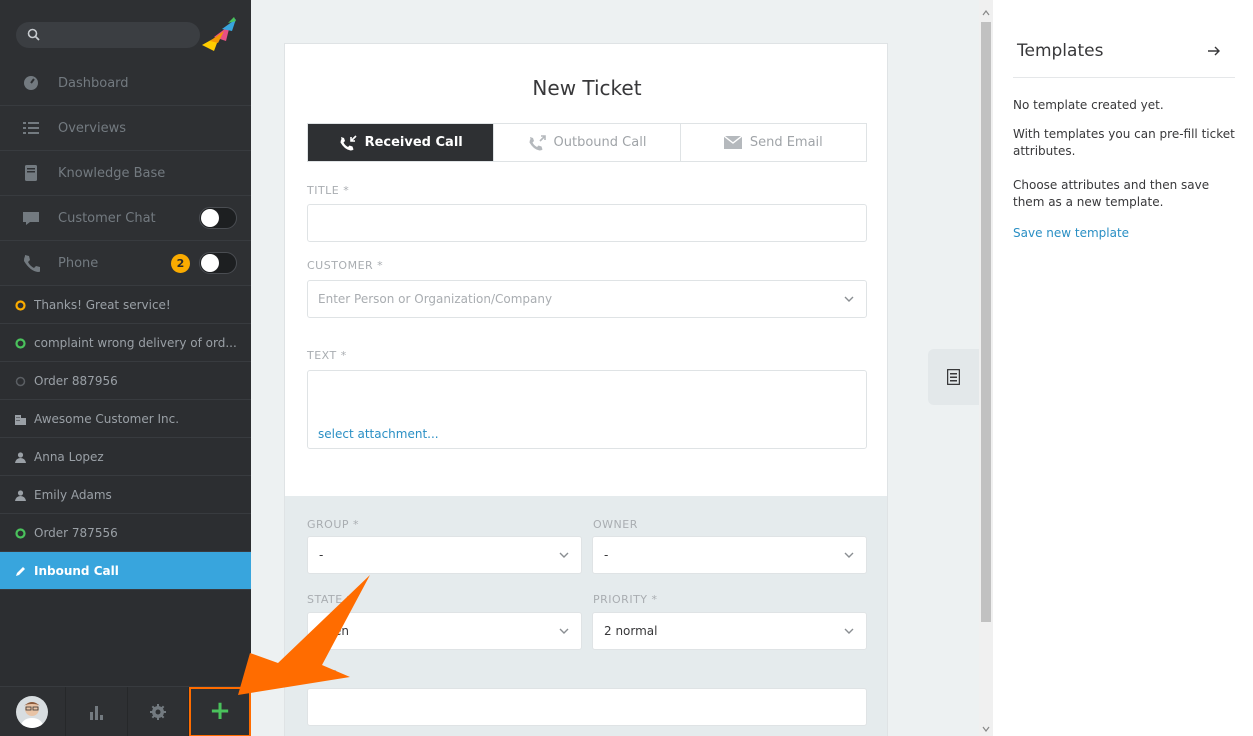  I want to click on owner-value: -, so click(606, 555).